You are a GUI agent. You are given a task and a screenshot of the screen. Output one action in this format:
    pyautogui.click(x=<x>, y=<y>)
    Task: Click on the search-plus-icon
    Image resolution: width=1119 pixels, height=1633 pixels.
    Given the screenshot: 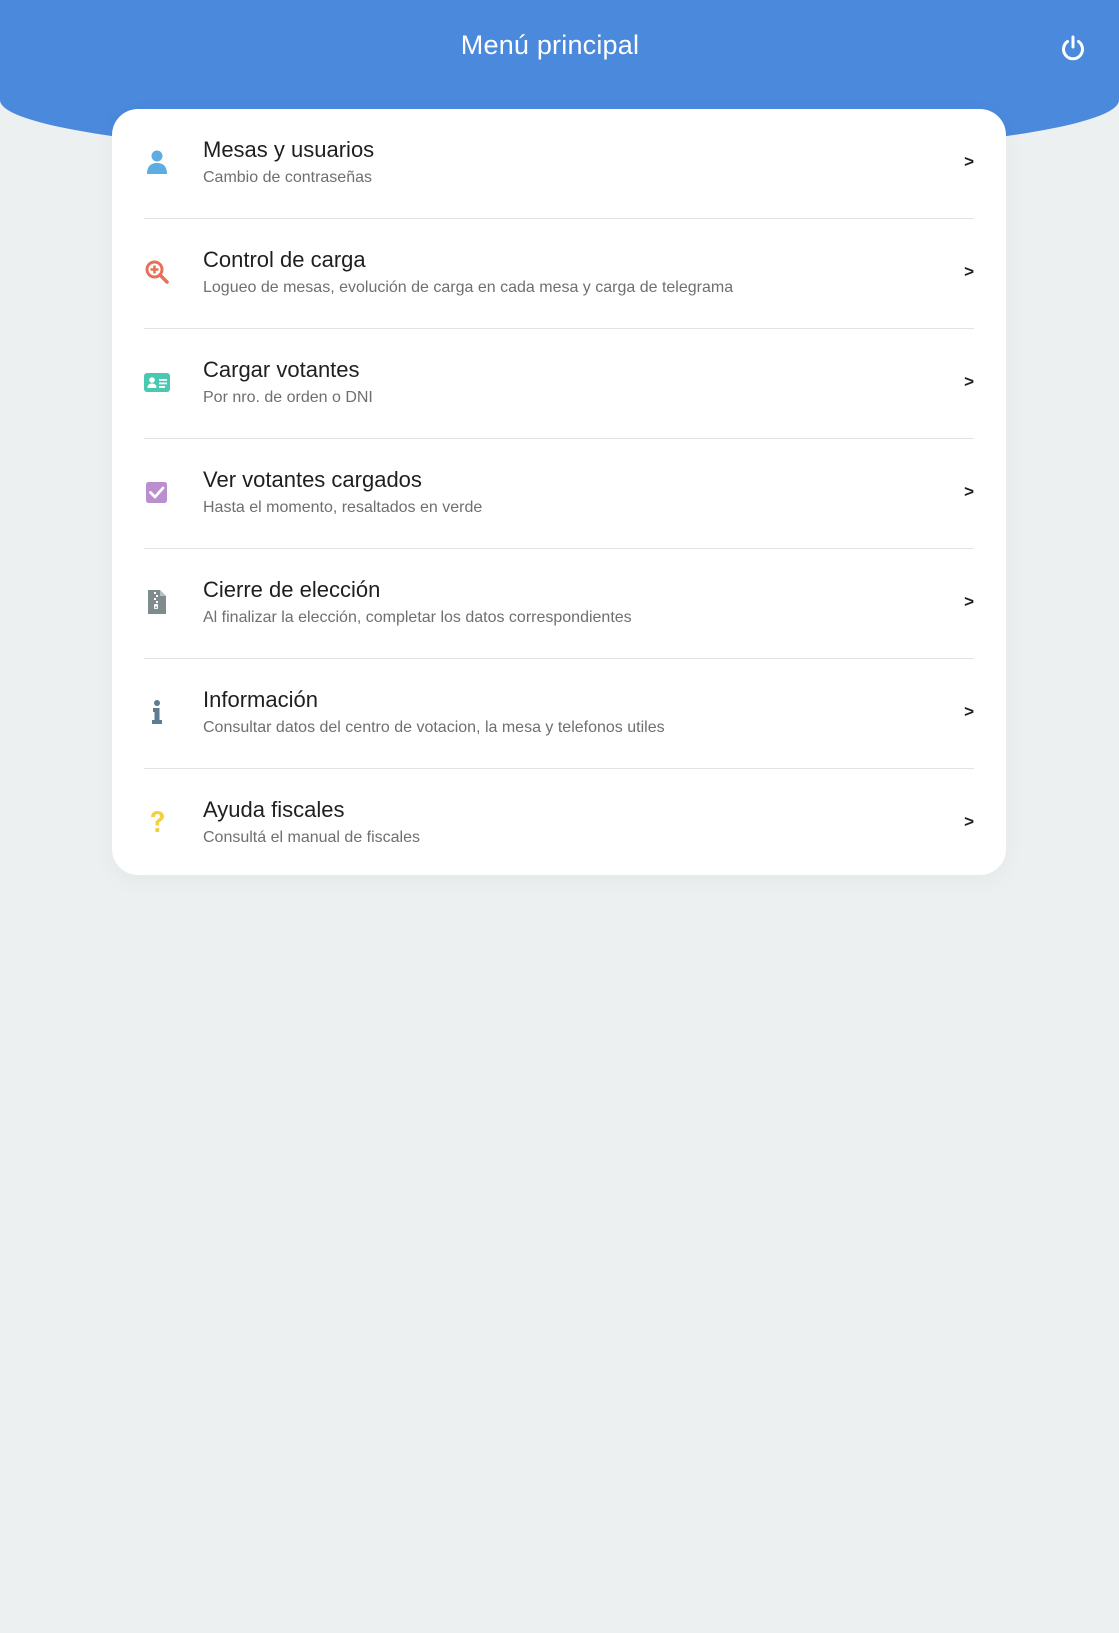 What is the action you would take?
    pyautogui.click(x=157, y=272)
    